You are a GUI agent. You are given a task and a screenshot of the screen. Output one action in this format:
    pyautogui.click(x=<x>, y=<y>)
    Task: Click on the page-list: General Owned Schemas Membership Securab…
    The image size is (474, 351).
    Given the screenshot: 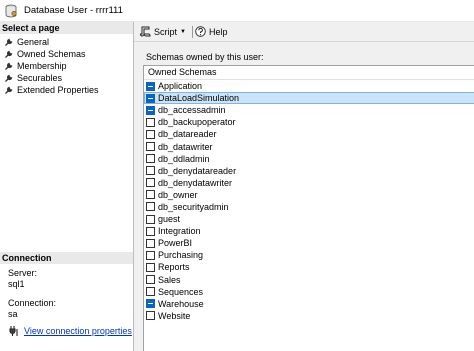 What is the action you would take?
    pyautogui.click(x=66, y=65)
    